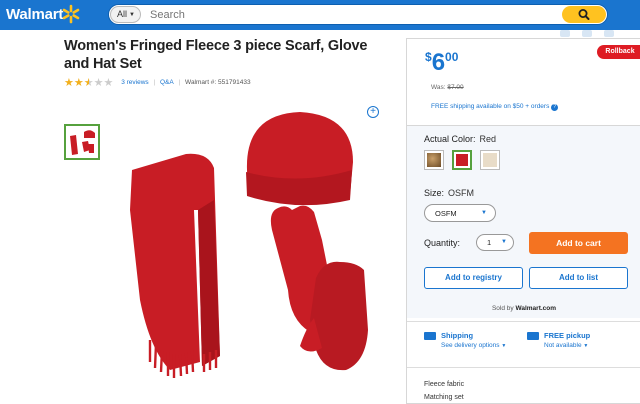 The image size is (640, 404). I want to click on site-header: Walmart All ▼, so click(320, 18).